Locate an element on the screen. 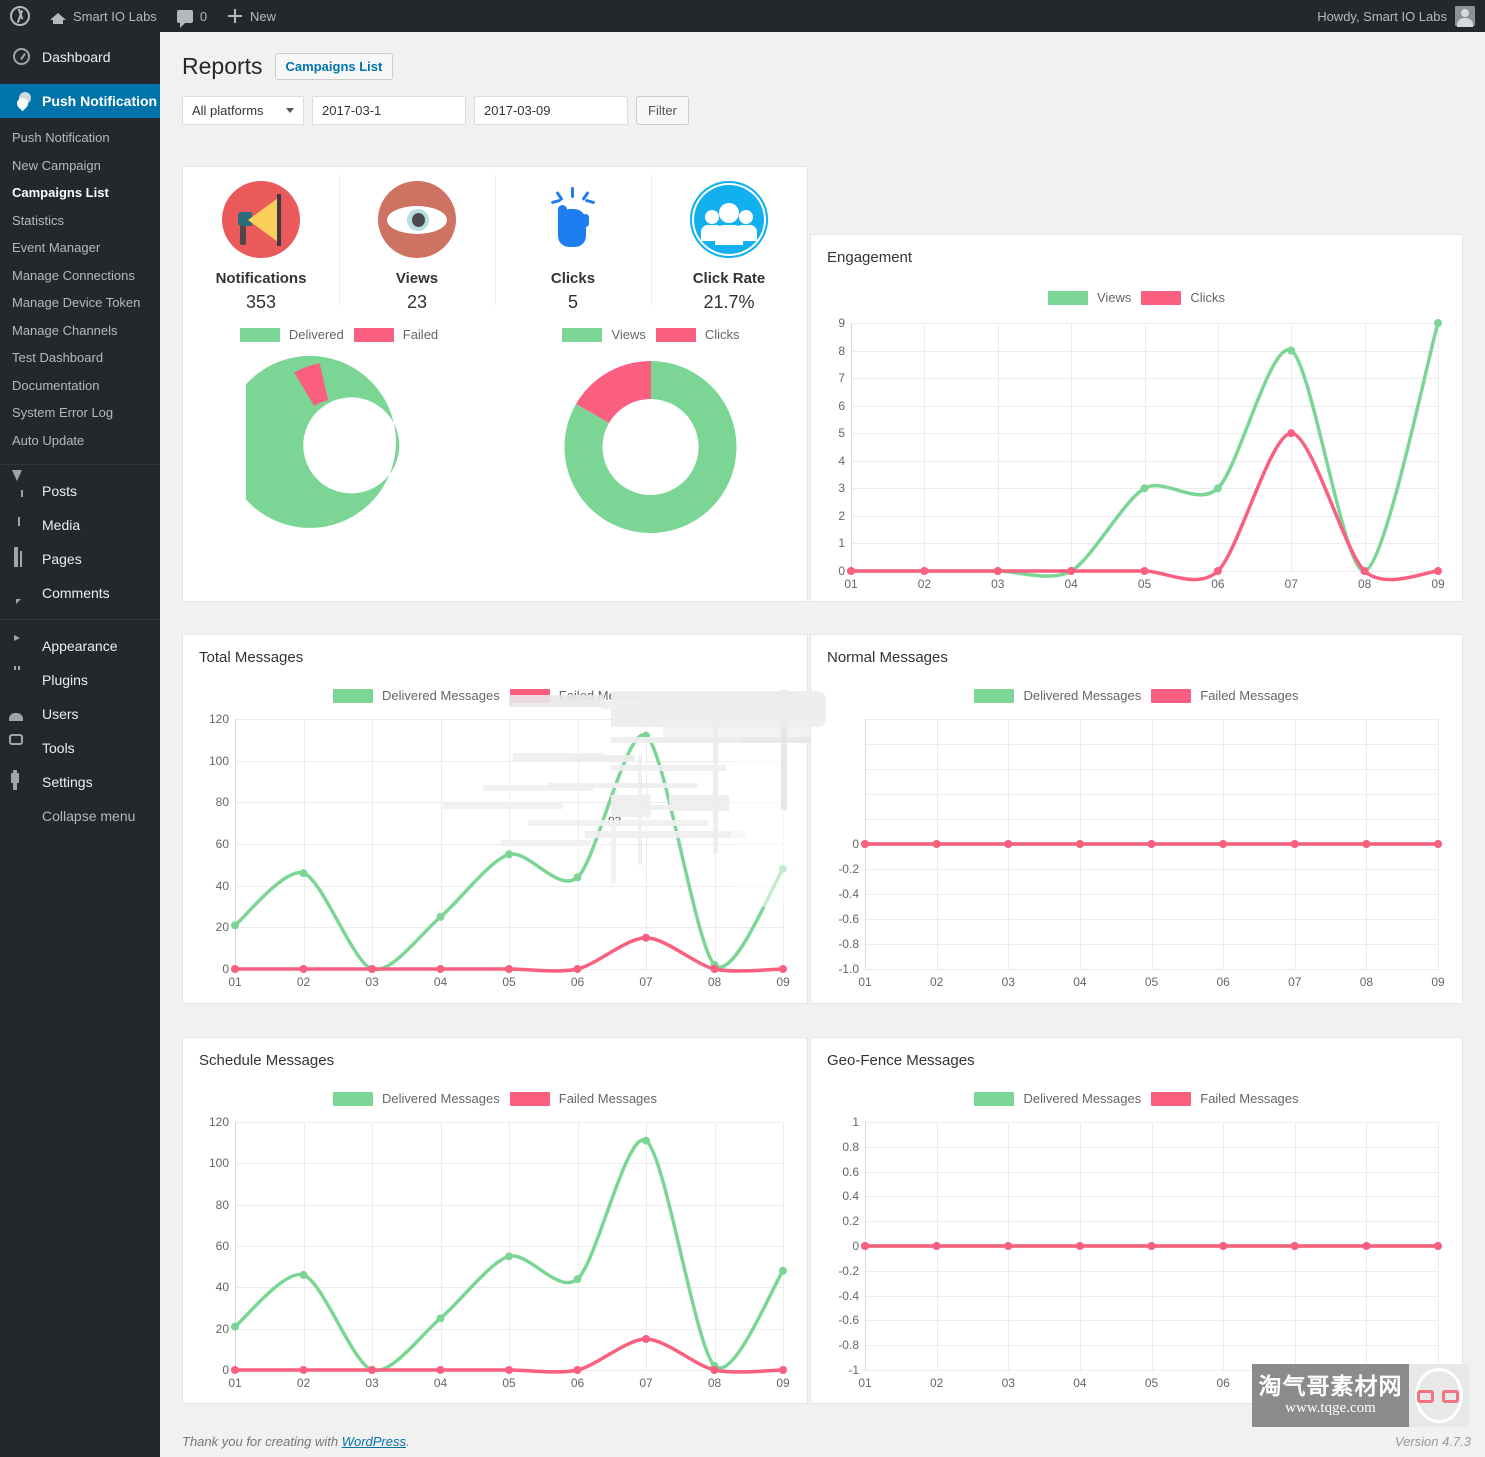 This screenshot has height=1457, width=1485. wordpress-link: WordPress is located at coordinates (374, 1441).